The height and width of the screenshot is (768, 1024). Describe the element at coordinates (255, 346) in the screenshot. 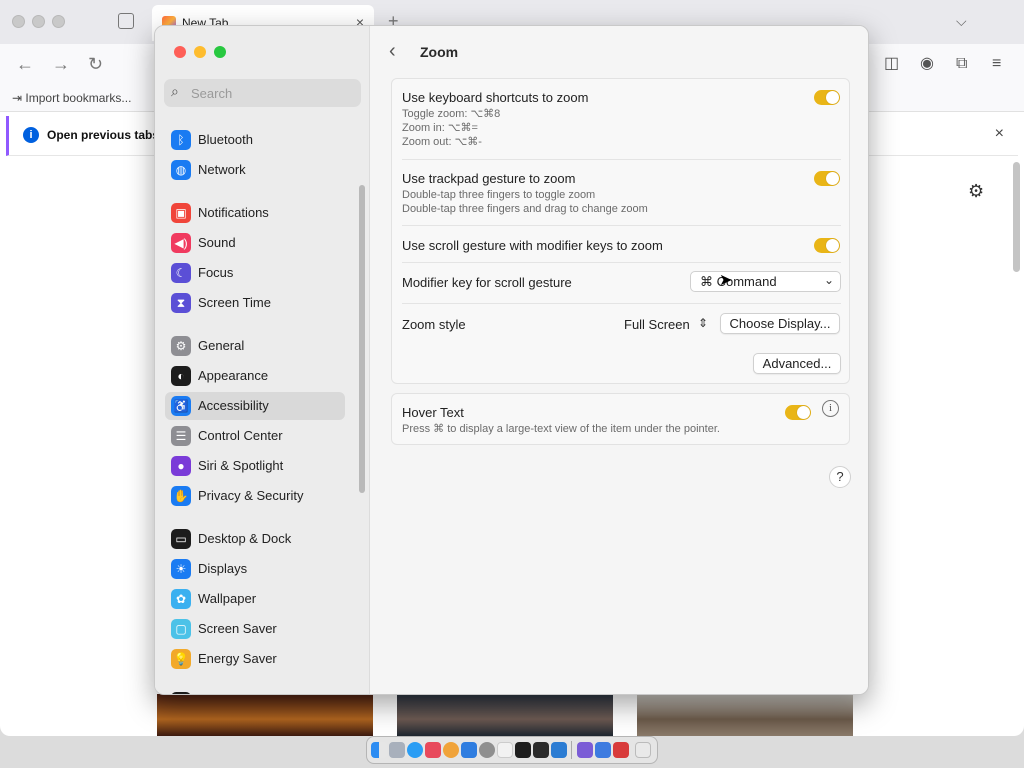

I see `sidebar-item-general: ⚙ General` at that location.